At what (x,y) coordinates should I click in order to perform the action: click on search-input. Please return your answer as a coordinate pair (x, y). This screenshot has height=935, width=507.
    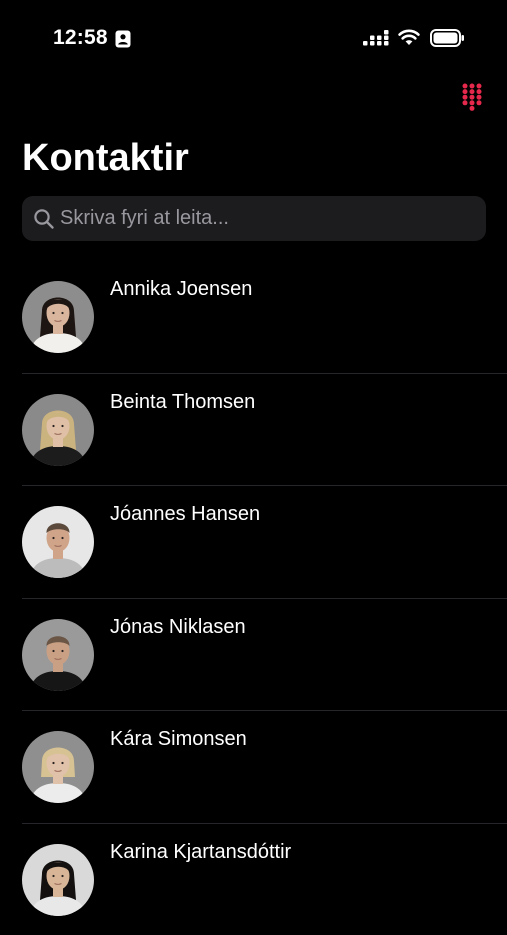
    Looking at the image, I should click on (265, 218).